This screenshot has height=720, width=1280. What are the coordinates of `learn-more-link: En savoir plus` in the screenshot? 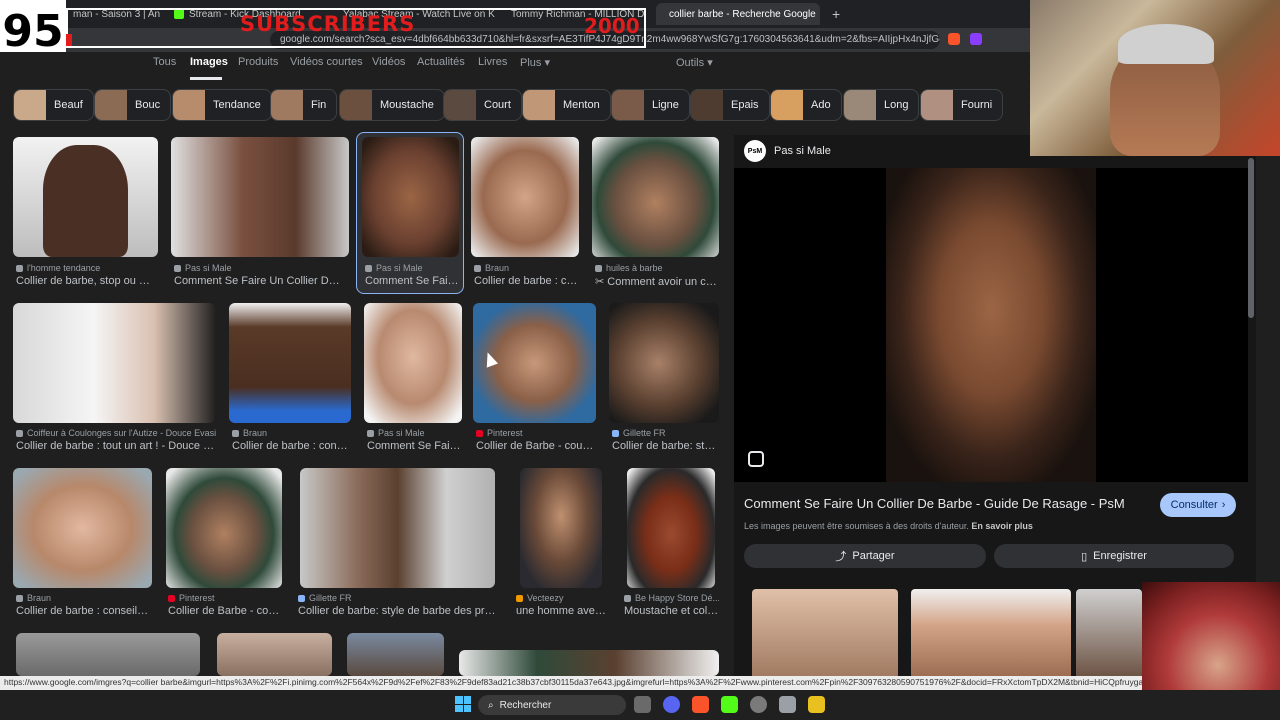 It's located at (1002, 526).